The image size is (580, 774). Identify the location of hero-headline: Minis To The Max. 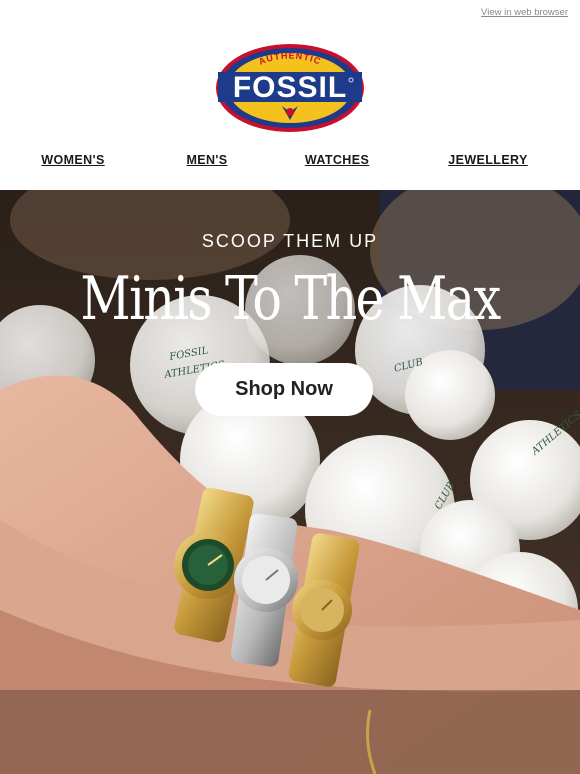
(290, 299).